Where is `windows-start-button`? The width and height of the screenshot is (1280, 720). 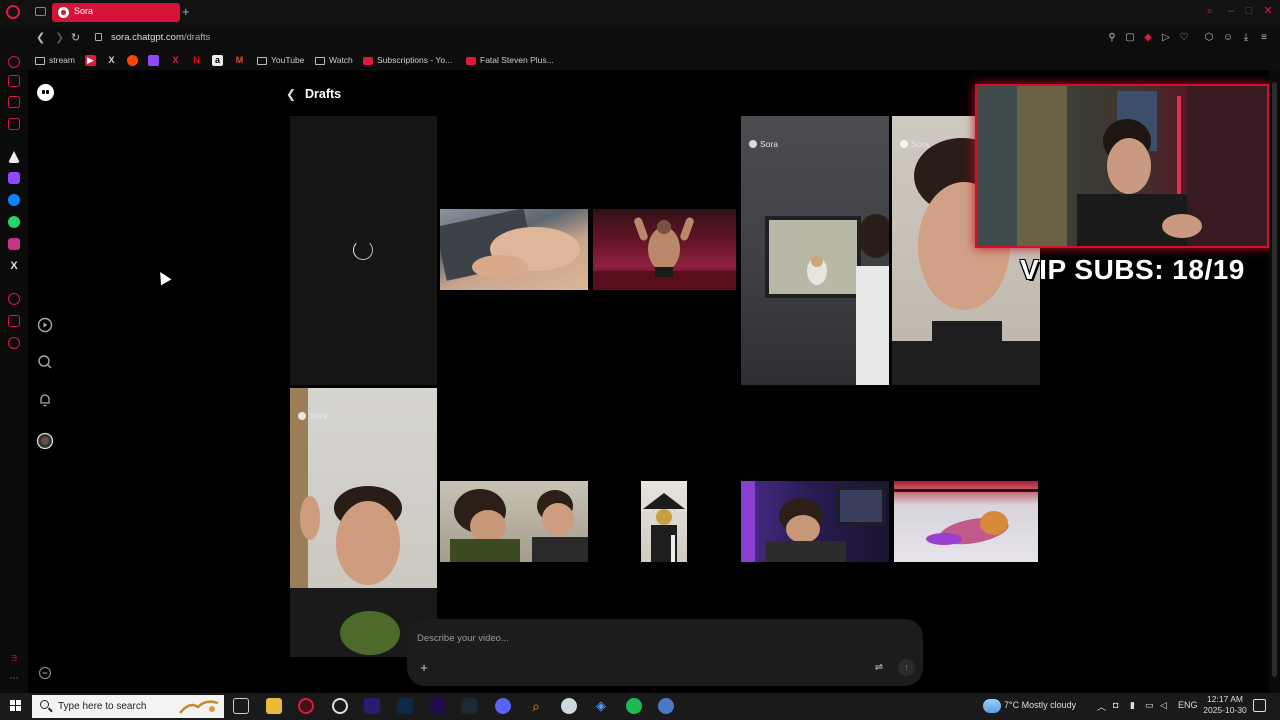 windows-start-button is located at coordinates (16, 706).